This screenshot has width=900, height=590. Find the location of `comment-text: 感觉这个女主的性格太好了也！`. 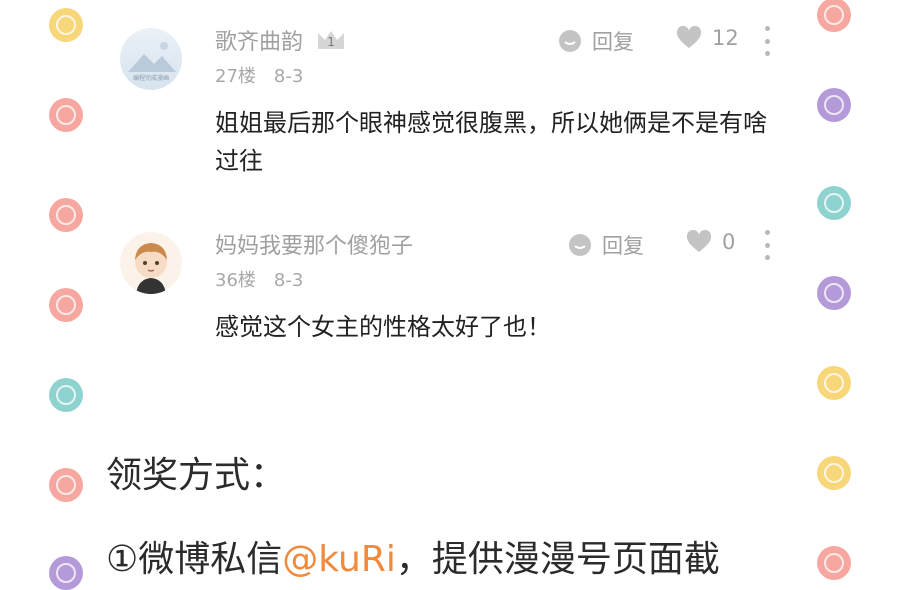

comment-text: 感觉这个女主的性格太好了也！ is located at coordinates (383, 327).